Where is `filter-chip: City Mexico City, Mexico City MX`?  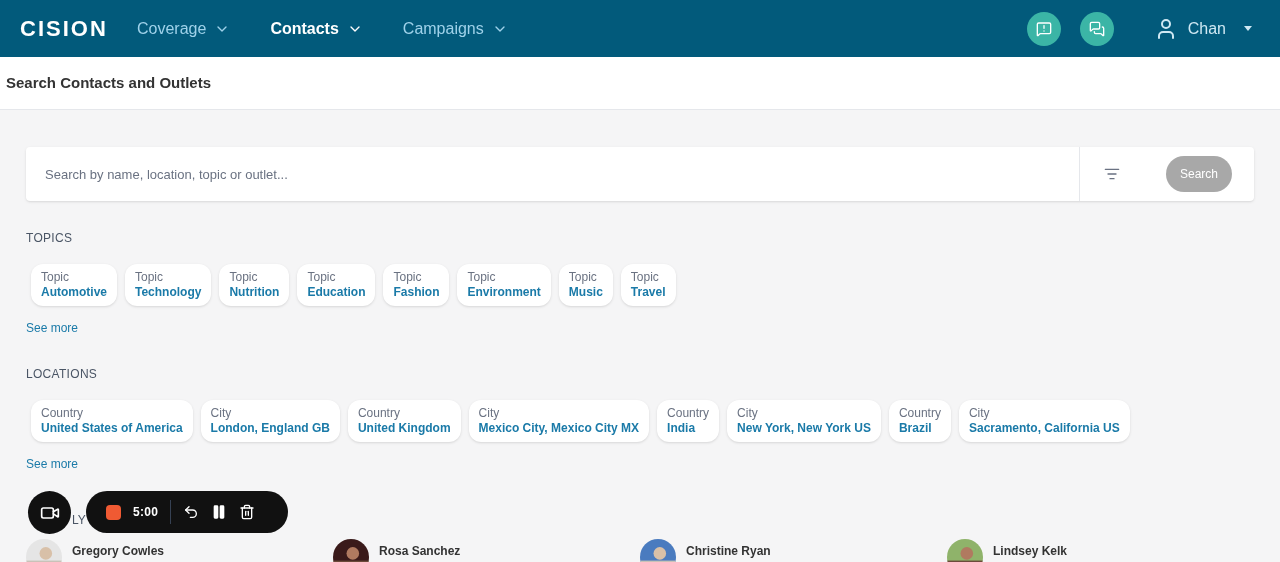
filter-chip: City Mexico City, Mexico City MX is located at coordinates (559, 421).